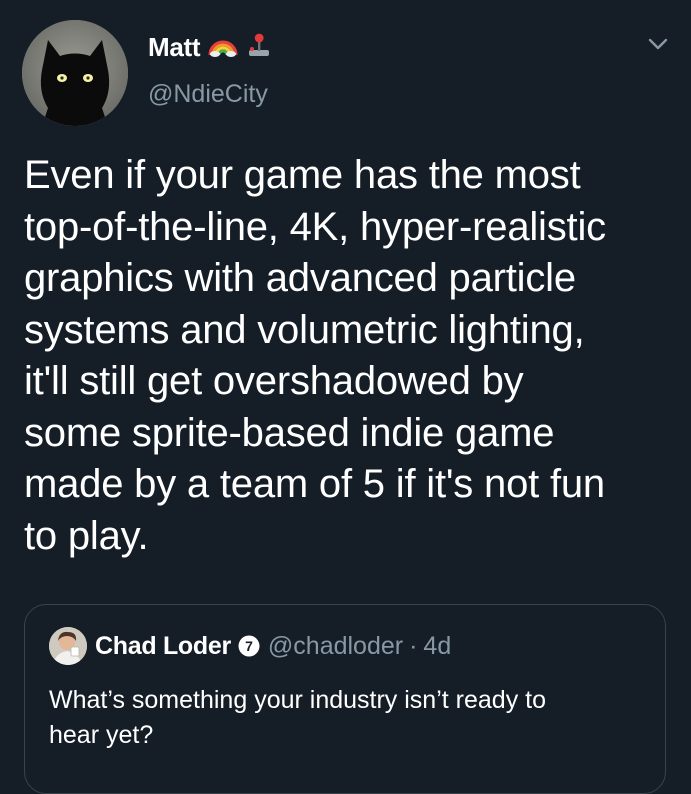  I want to click on tweet-text-line: to play., so click(86, 535).